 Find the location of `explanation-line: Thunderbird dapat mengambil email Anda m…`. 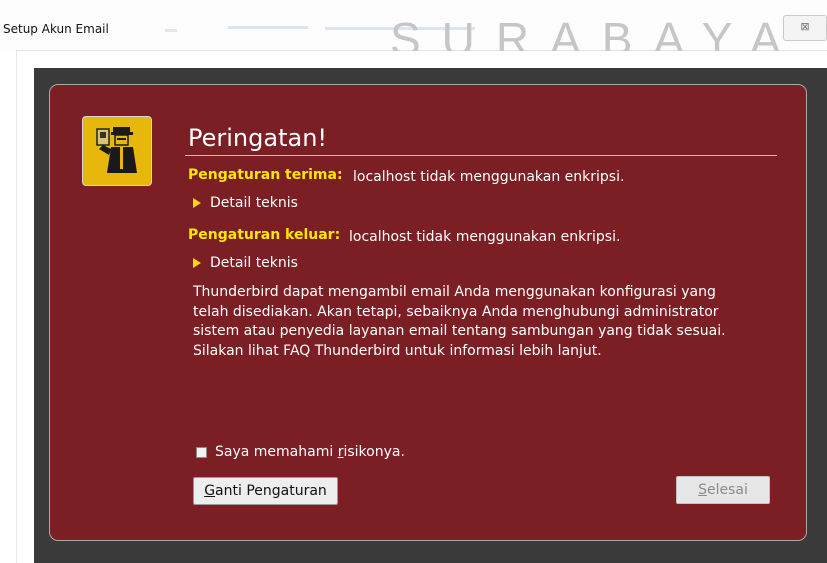

explanation-line: Thunderbird dapat mengambil email Anda m… is located at coordinates (454, 292).